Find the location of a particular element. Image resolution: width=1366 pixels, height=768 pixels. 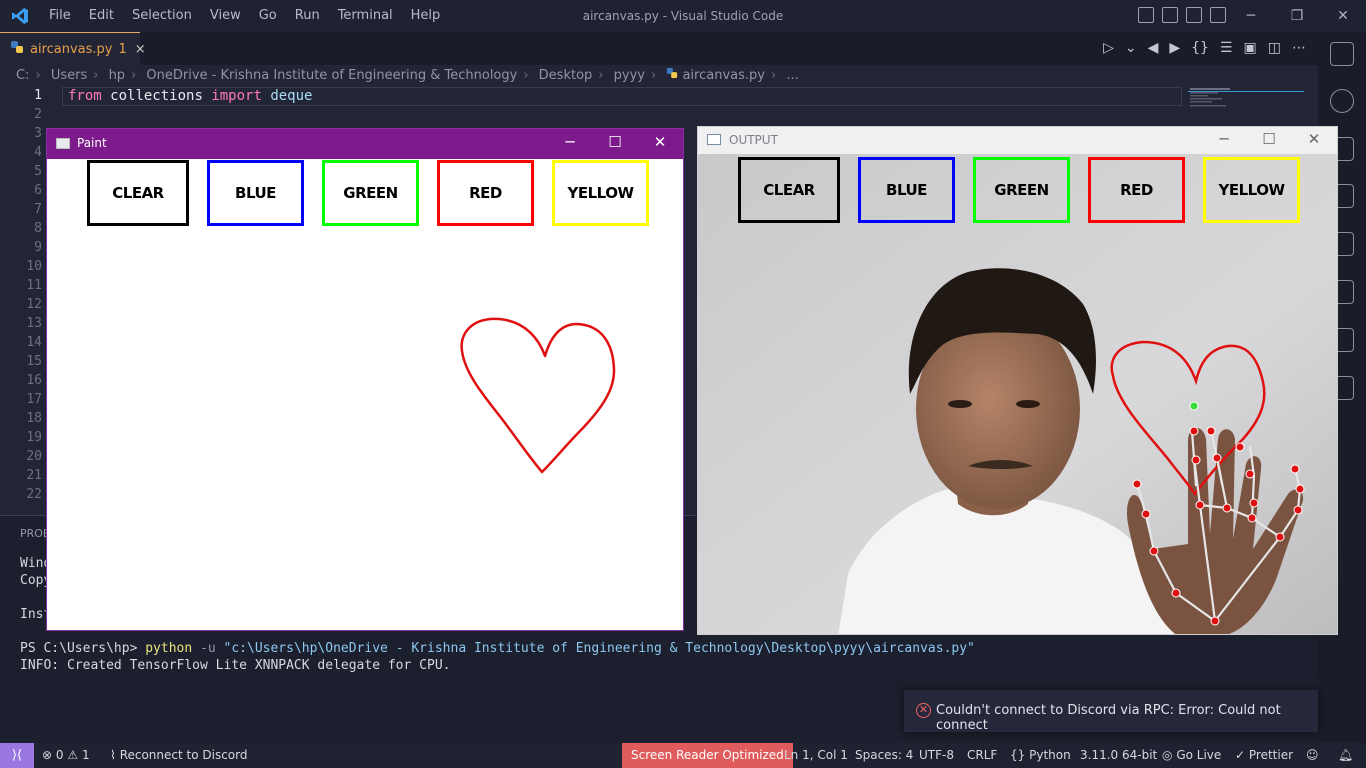

feedback-icon: ☺ is located at coordinates (1312, 755).